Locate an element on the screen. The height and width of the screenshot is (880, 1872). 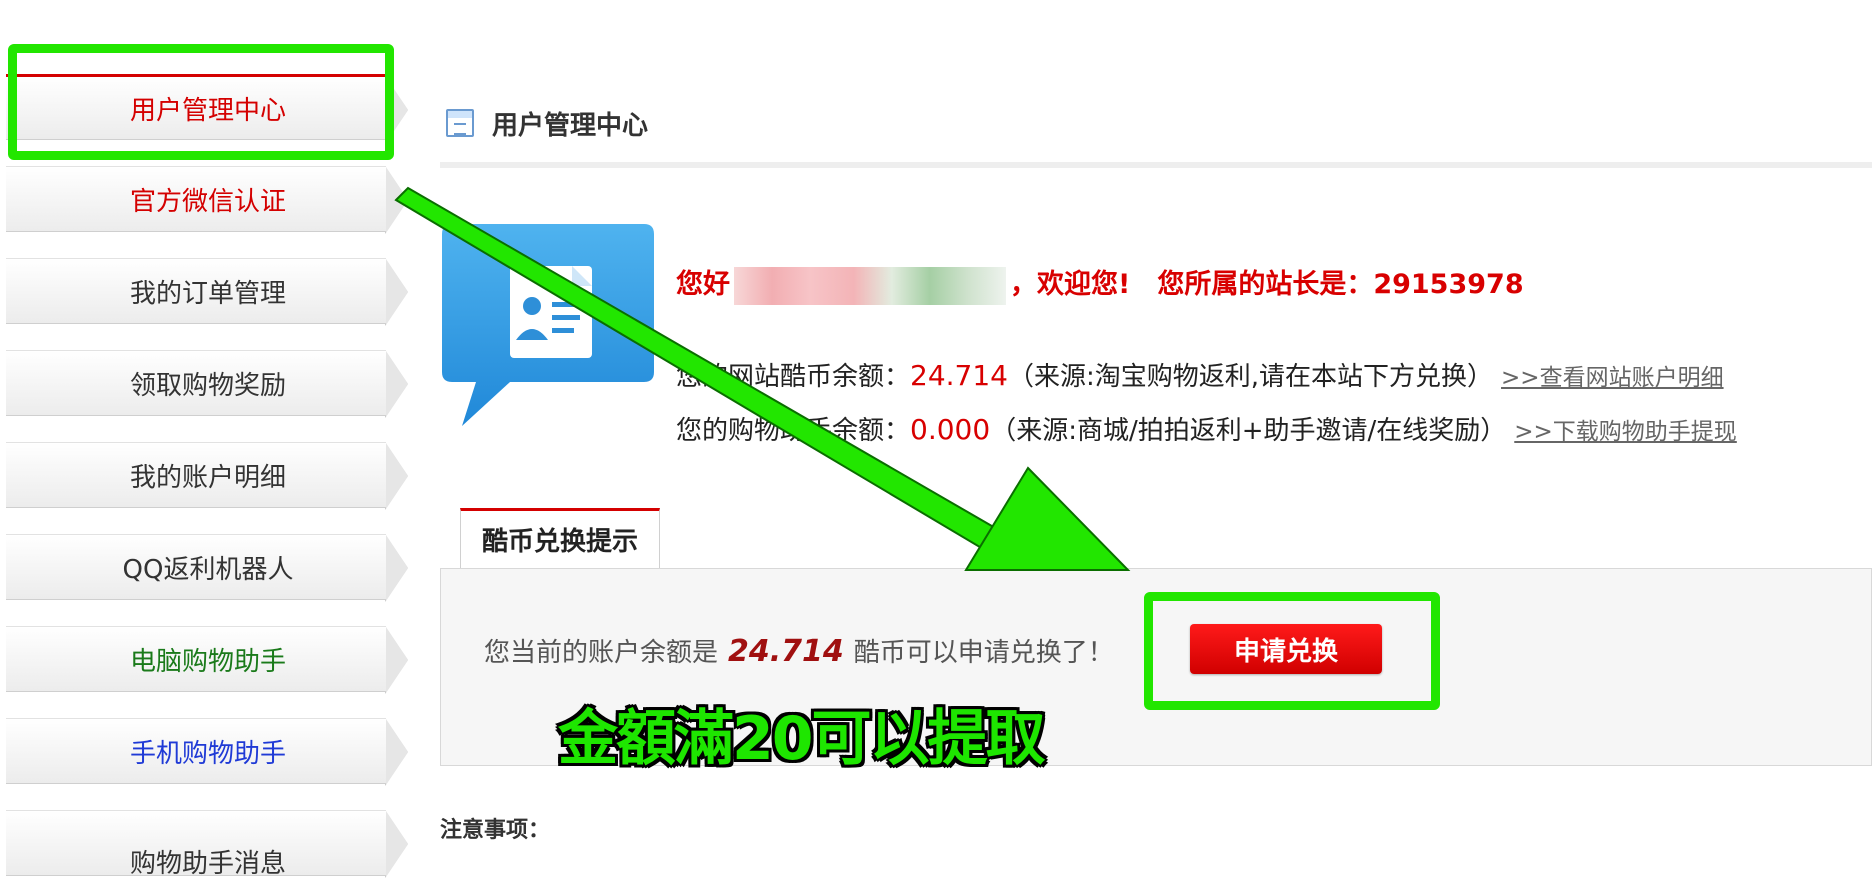
page-title: 用户管理中心 is located at coordinates (570, 125).